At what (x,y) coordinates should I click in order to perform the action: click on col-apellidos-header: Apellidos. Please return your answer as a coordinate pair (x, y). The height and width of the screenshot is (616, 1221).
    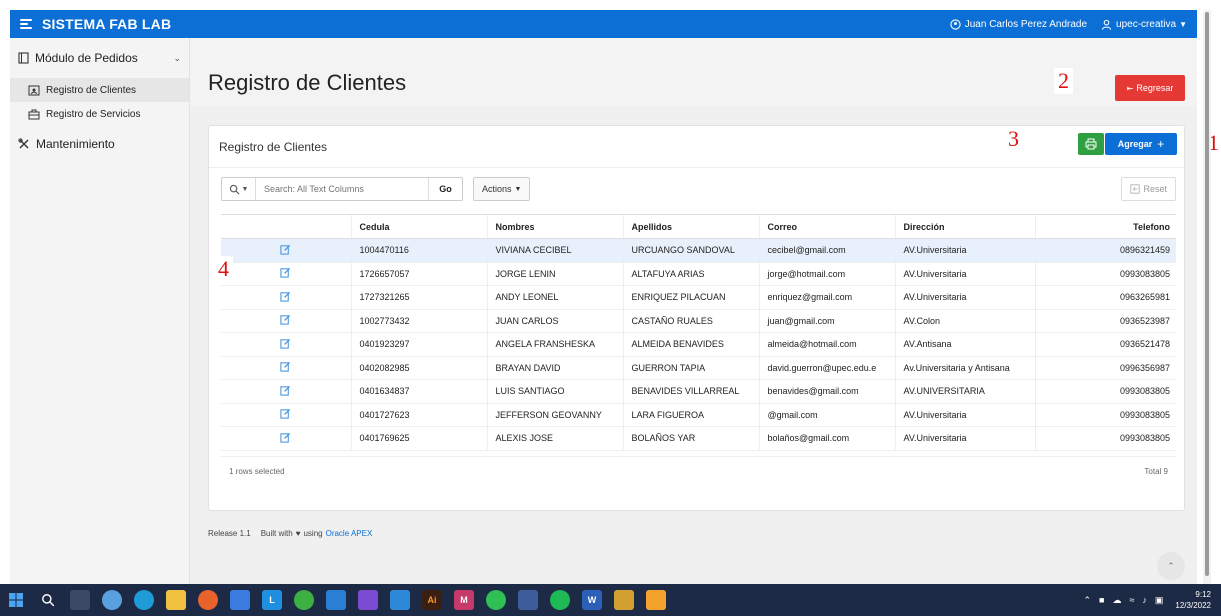
    Looking at the image, I should click on (690, 226).